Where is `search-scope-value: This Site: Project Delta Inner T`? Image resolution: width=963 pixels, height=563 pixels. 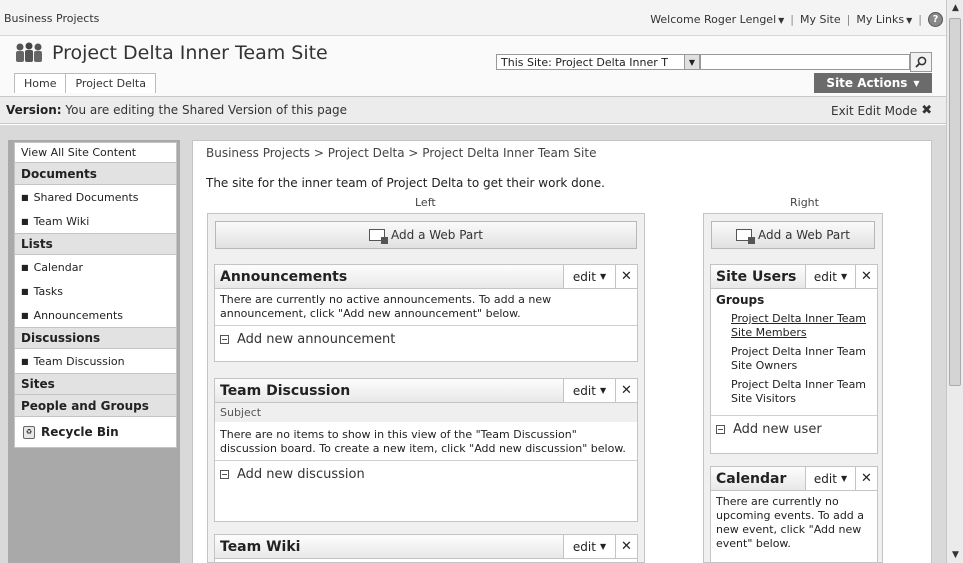 search-scope-value: This Site: Project Delta Inner T is located at coordinates (584, 62).